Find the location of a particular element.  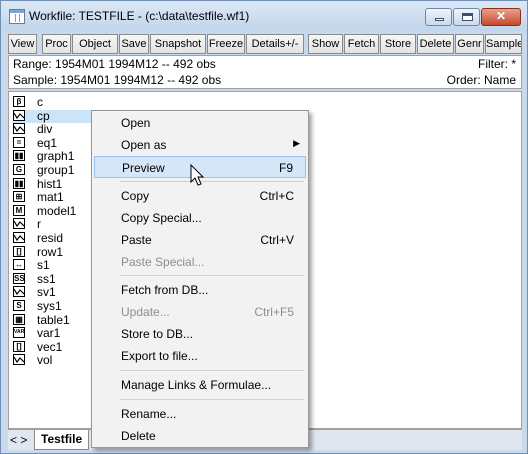

save-button: Save is located at coordinates (134, 44).